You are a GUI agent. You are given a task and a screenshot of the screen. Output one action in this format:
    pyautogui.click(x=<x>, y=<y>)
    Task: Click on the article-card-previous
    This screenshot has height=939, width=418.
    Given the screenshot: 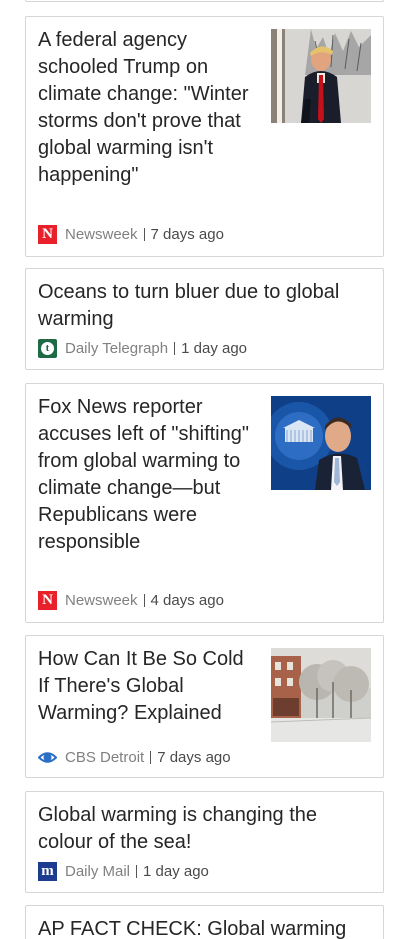 What is the action you would take?
    pyautogui.click(x=204, y=1)
    